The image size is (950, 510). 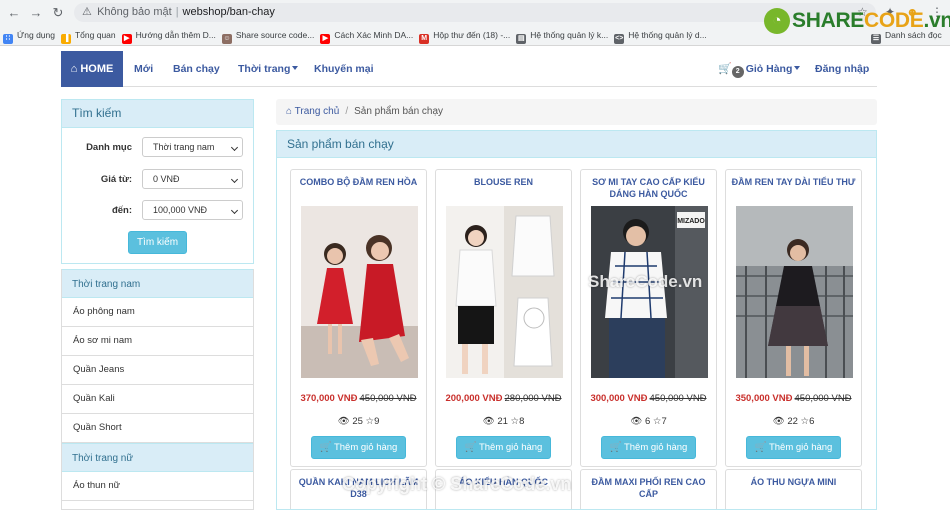 What do you see at coordinates (894, 20) in the screenshot?
I see `logo-accent: CODE` at bounding box center [894, 20].